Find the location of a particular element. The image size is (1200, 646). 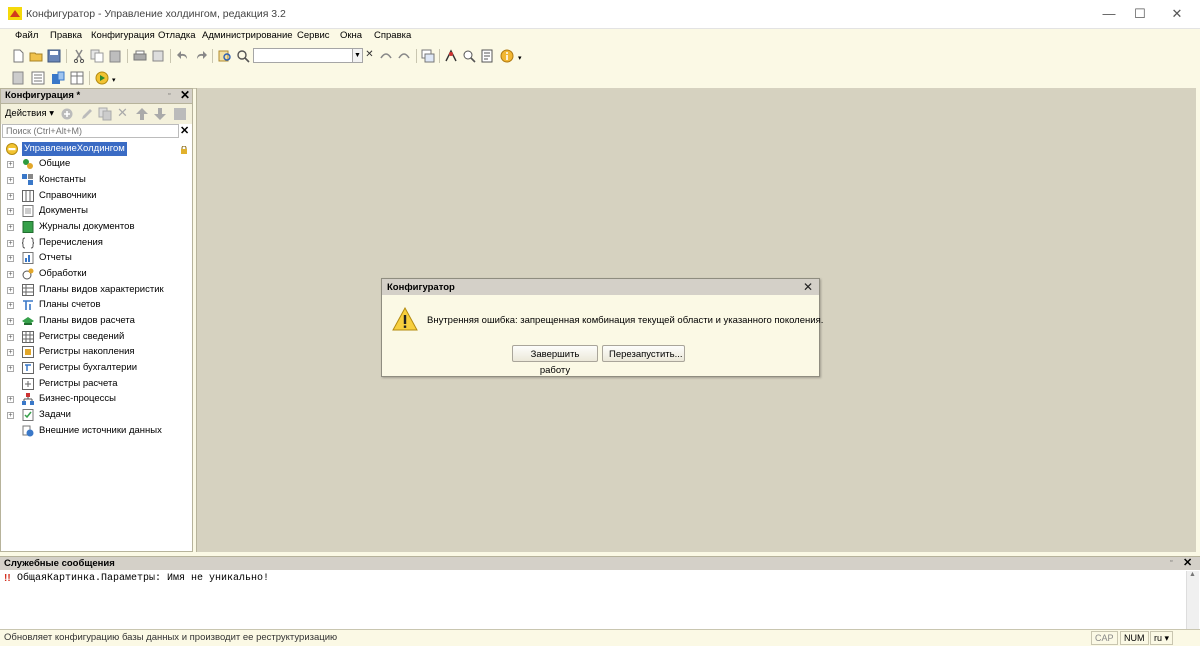

tree-item-charts-of-accounts: + Планы счетов is located at coordinates (96, 305).